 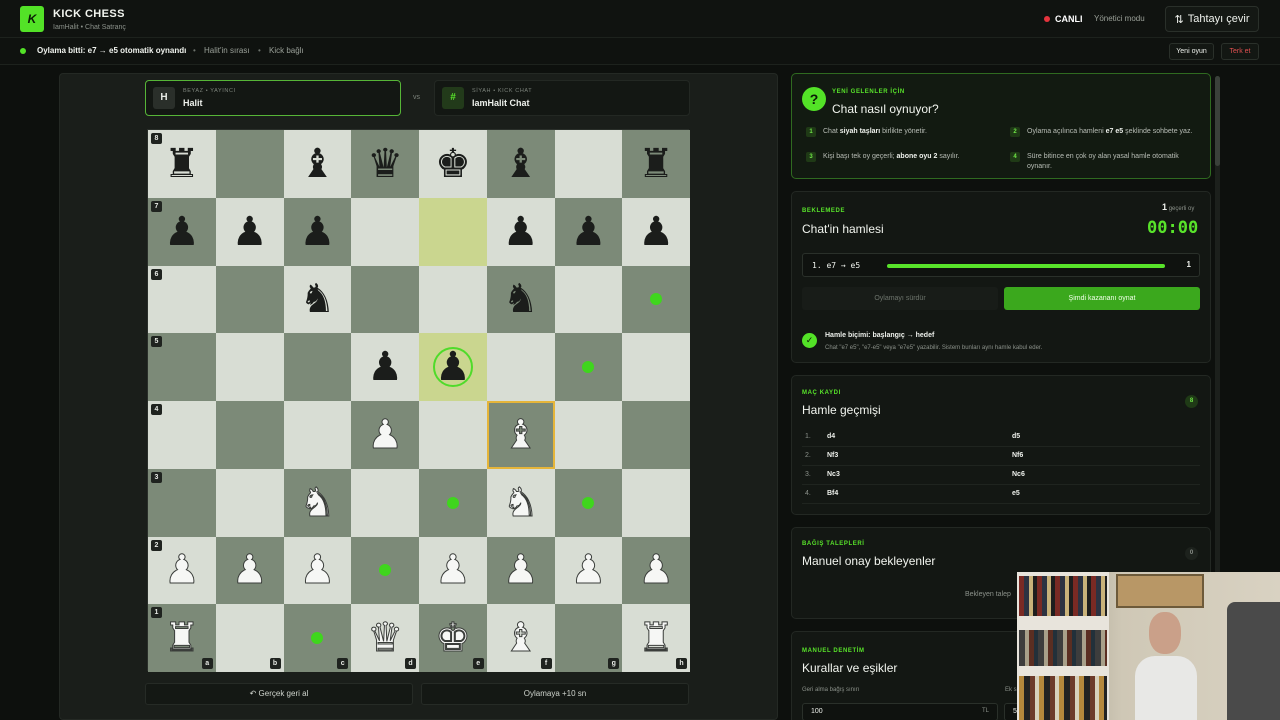 What do you see at coordinates (385, 299) in the screenshot?
I see `square-d6` at bounding box center [385, 299].